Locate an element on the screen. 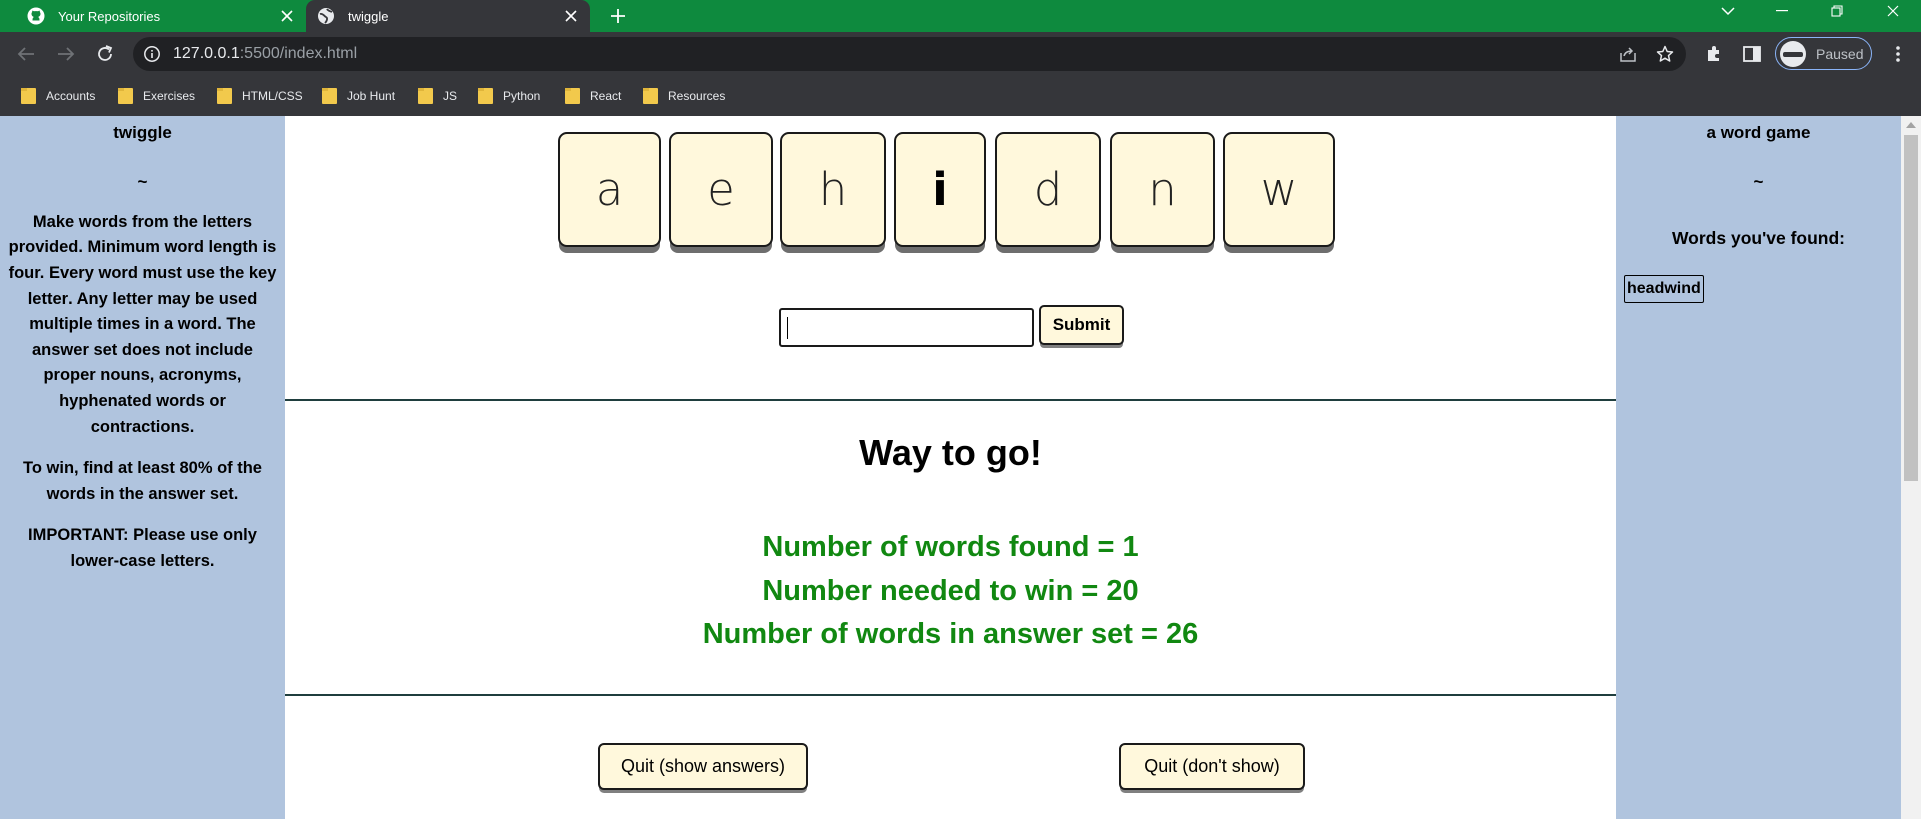  reload-icon is located at coordinates (105, 54).